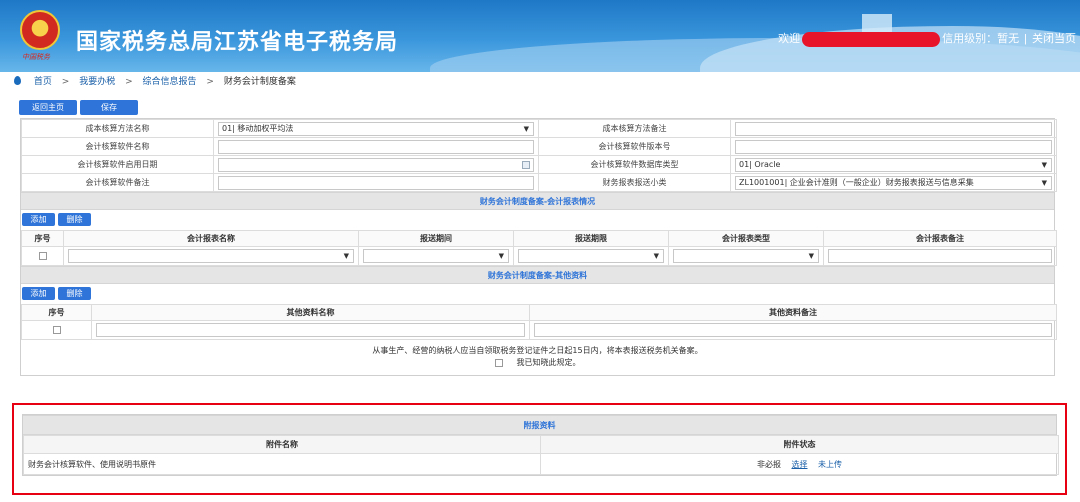 The height and width of the screenshot is (502, 1080). What do you see at coordinates (40, 30) in the screenshot?
I see `tax-emblem-icon` at bounding box center [40, 30].